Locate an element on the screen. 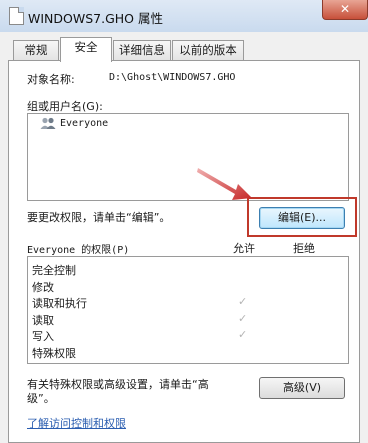 This screenshot has height=443, width=368. permissions-label: Everyone 的权限(P) is located at coordinates (78, 250).